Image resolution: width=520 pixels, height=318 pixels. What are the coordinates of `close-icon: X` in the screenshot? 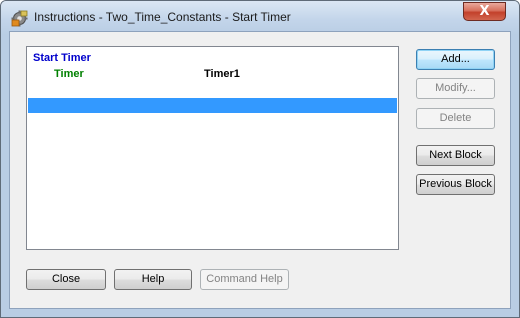 It's located at (484, 11).